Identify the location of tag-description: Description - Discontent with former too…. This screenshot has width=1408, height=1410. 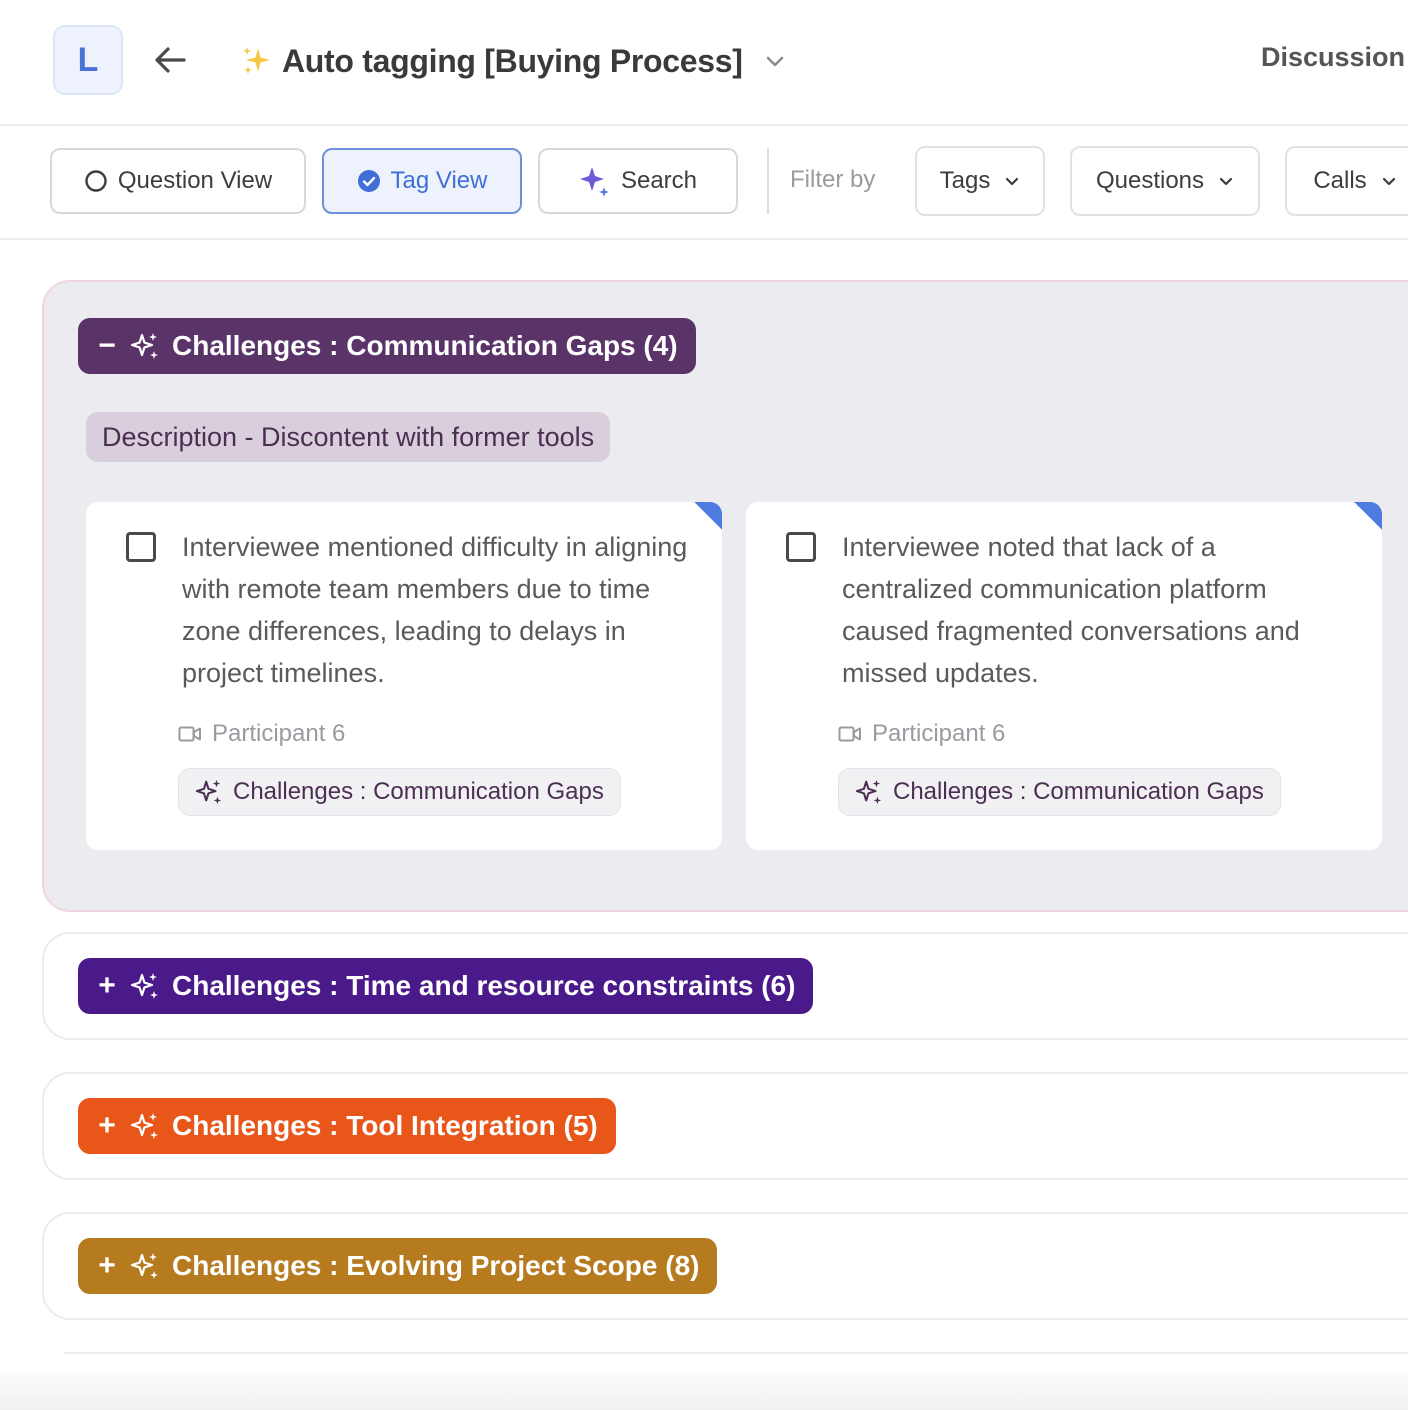
(348, 437).